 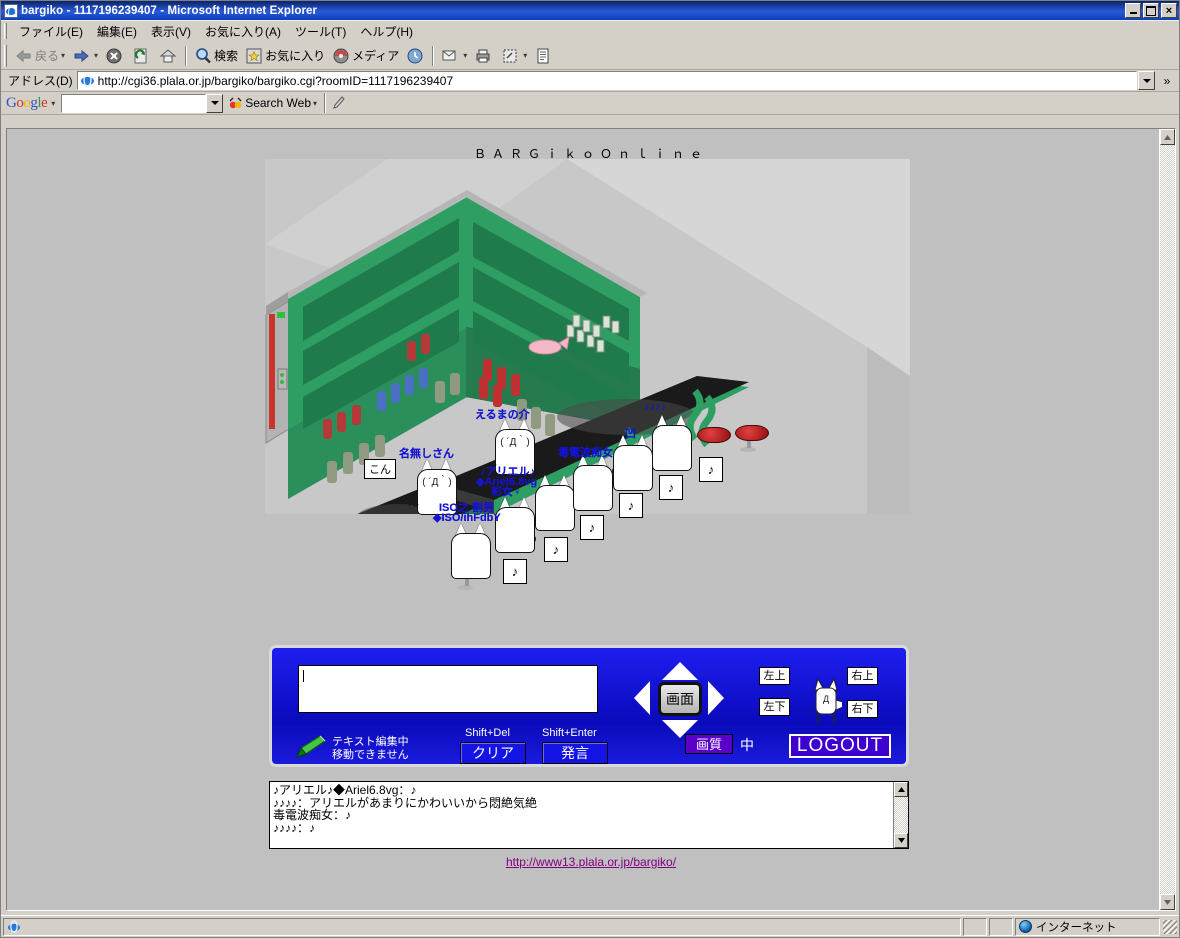 What do you see at coordinates (272, 103) in the screenshot?
I see `google-search-web-button: Search Web ▾` at bounding box center [272, 103].